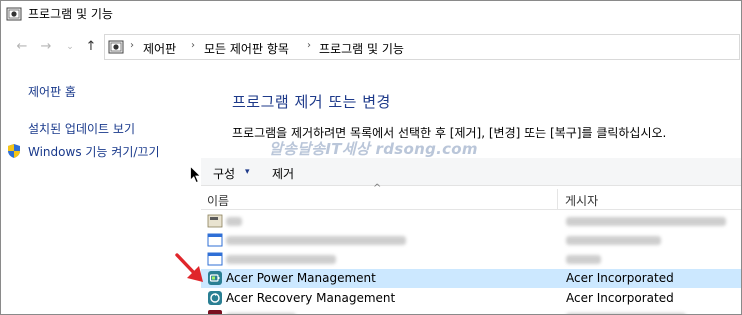  Describe the element at coordinates (371, 14) in the screenshot. I see `title-bar: 프로그램 및 기능` at that location.